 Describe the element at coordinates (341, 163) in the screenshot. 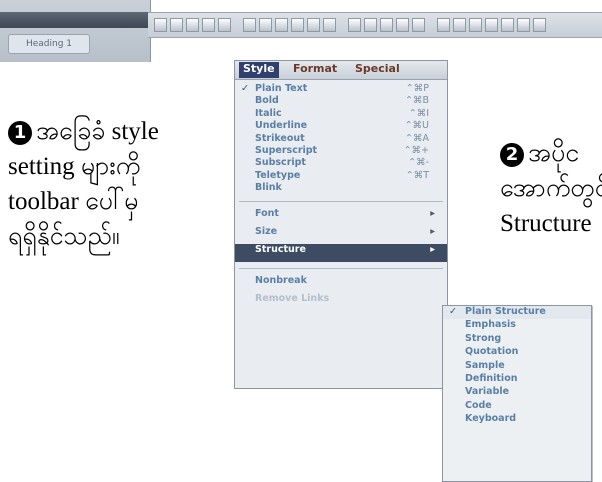

I see `menu-item-subscript: Subscript ⌃⌘-` at that location.